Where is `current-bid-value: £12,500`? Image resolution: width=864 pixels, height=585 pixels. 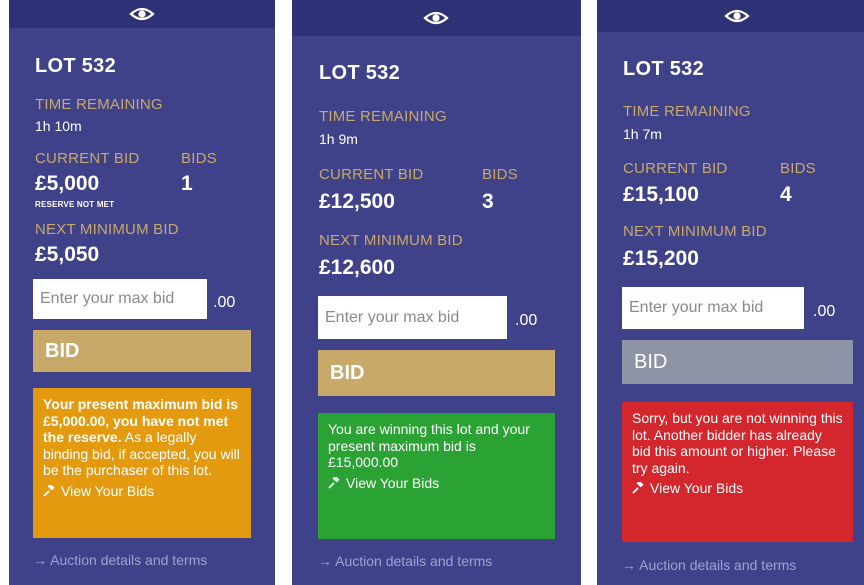
current-bid-value: £12,500 is located at coordinates (357, 201).